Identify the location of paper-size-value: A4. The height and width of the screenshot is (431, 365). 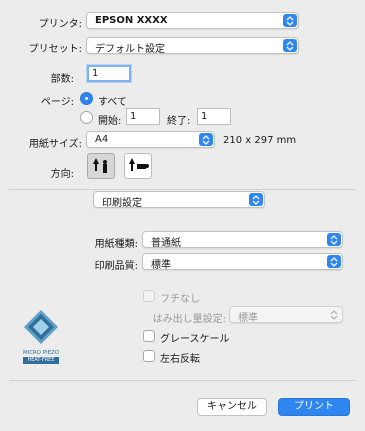
(102, 139).